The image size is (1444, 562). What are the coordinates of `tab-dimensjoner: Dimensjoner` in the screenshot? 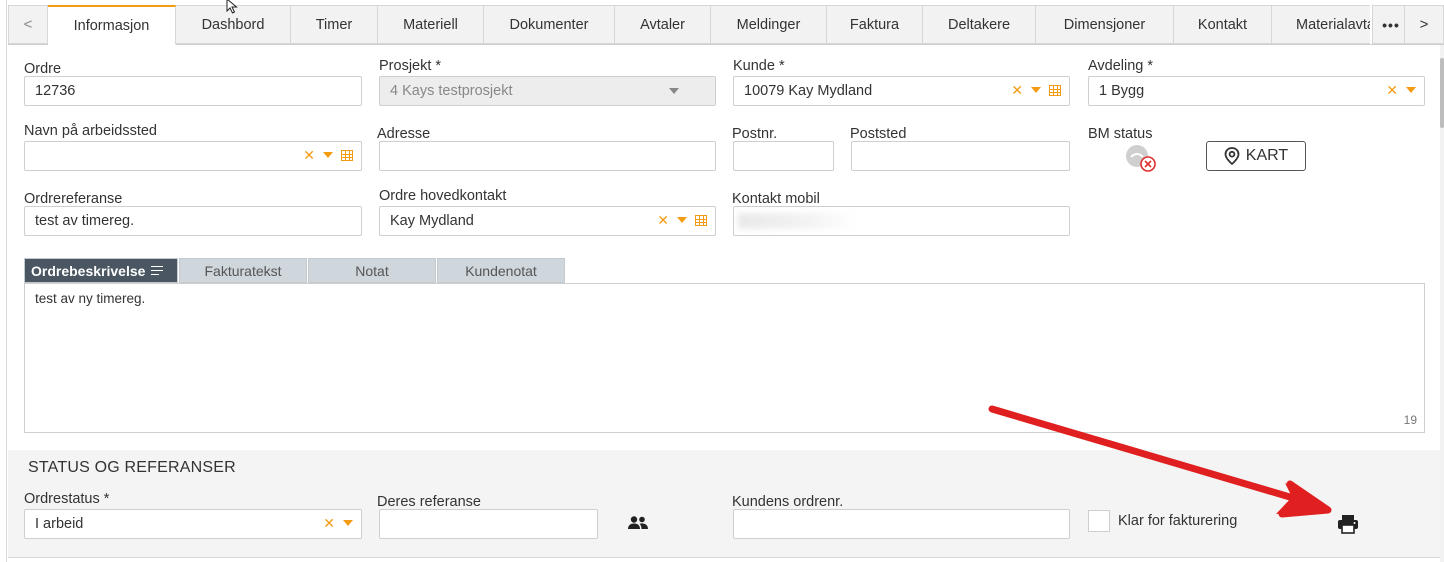 It's located at (1105, 24).